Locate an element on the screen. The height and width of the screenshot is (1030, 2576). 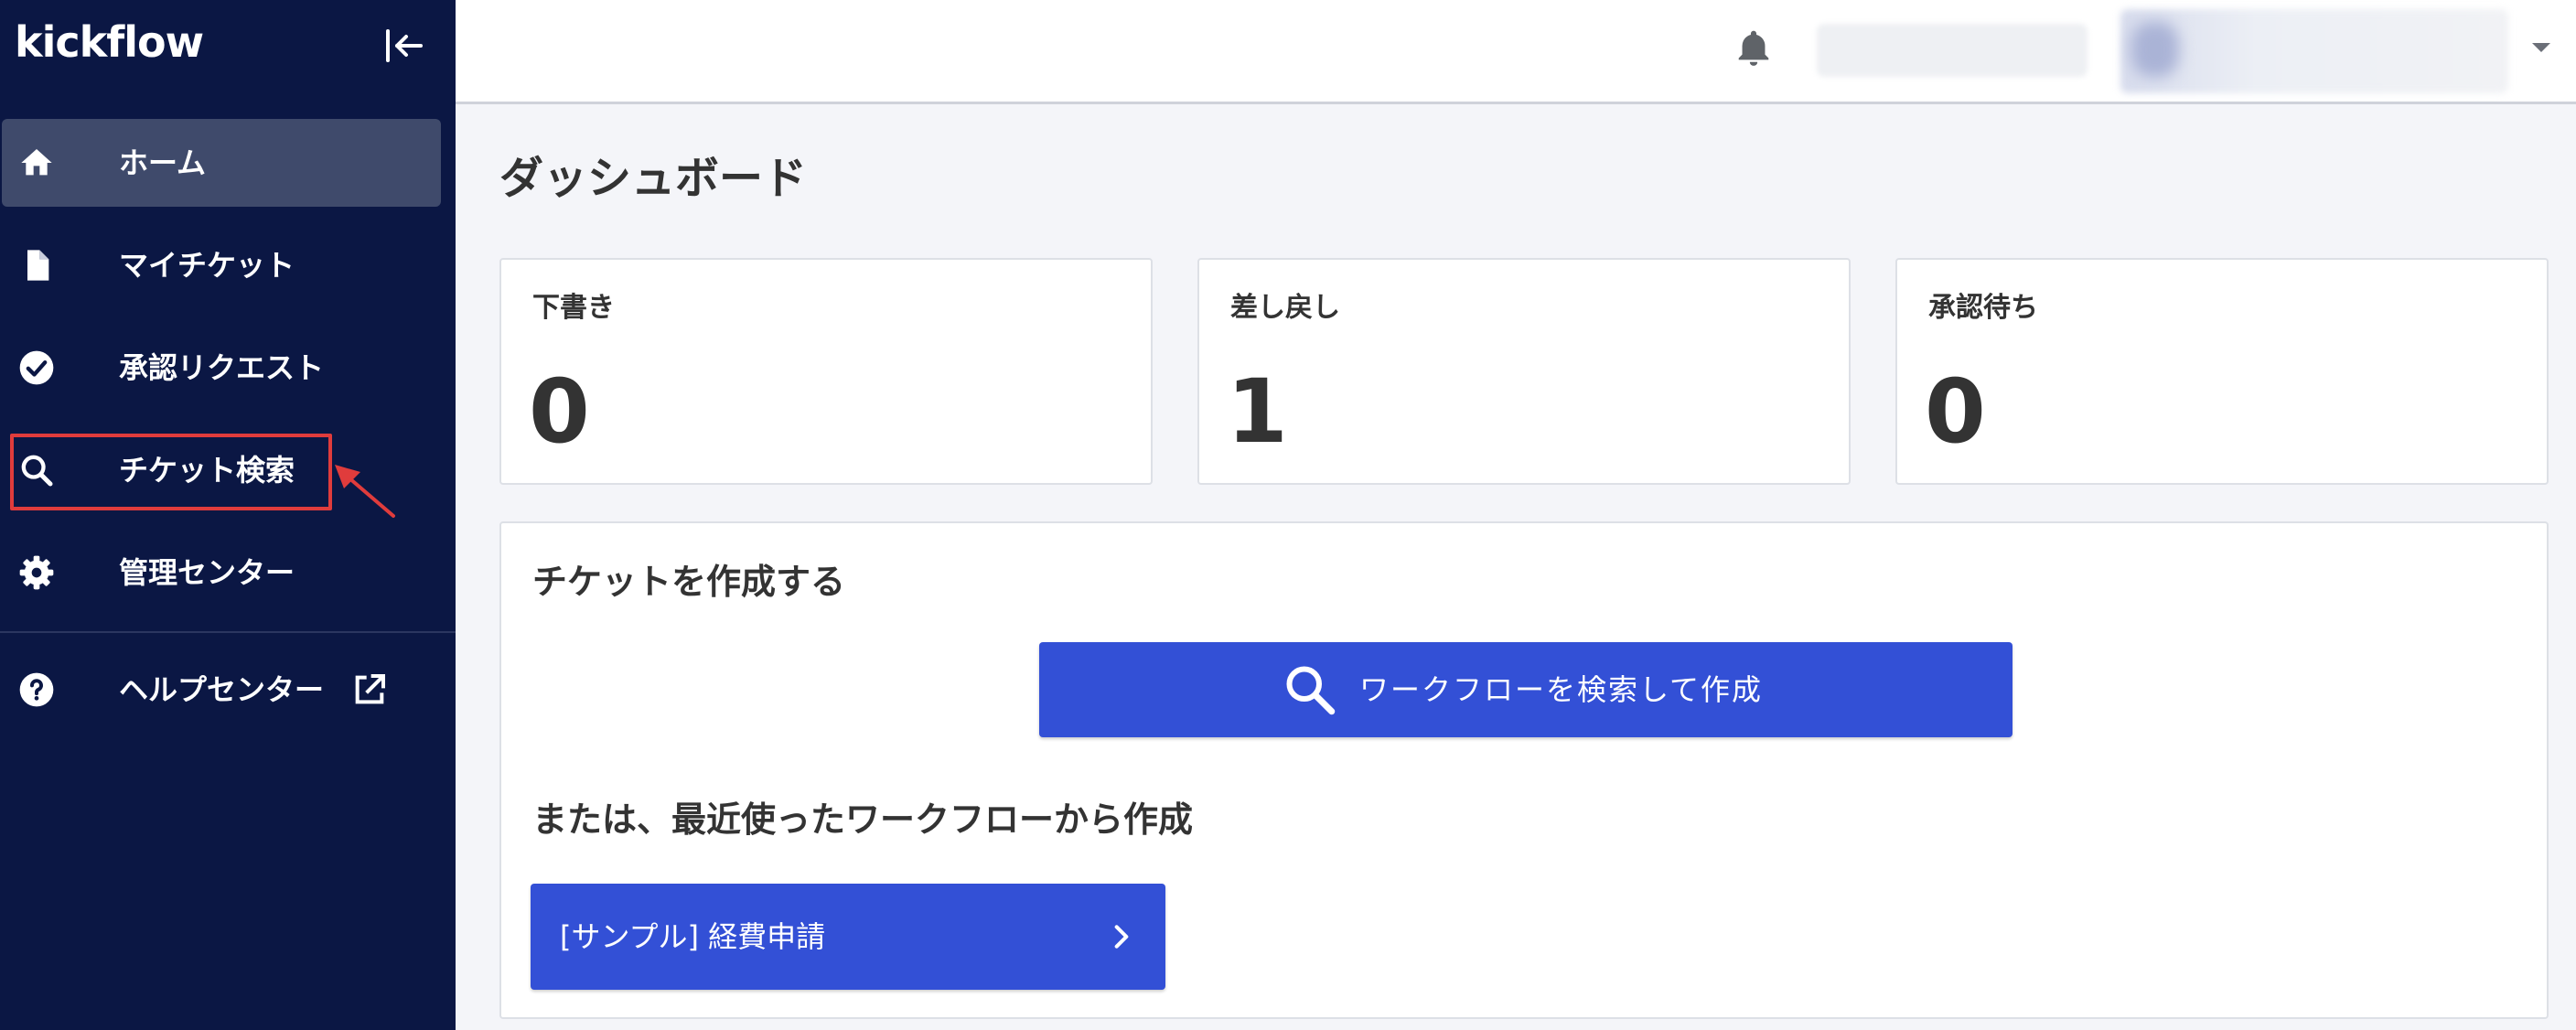
sidebar-item-my-tickets: マイチケット is located at coordinates (221, 265).